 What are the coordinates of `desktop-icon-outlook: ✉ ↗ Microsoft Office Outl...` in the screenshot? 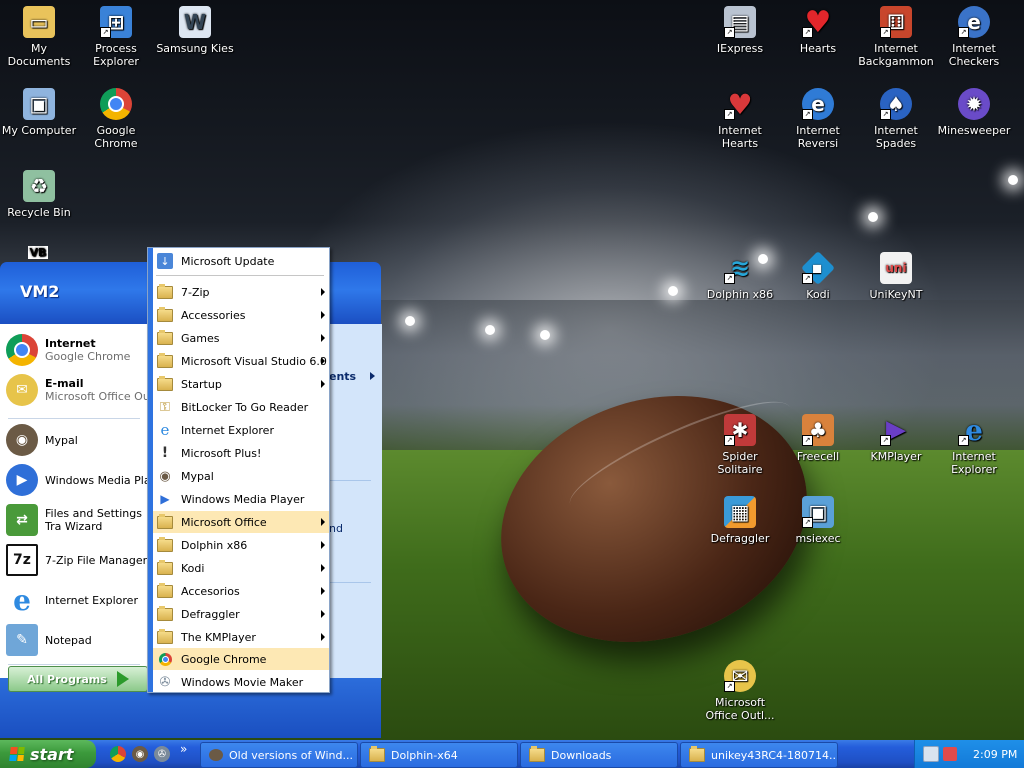 It's located at (740, 690).